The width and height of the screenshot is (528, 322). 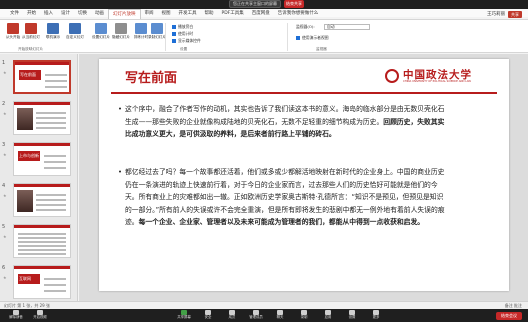 What do you see at coordinates (124, 14) in the screenshot?
I see `tab-6: 幻灯片放映` at bounding box center [124, 14].